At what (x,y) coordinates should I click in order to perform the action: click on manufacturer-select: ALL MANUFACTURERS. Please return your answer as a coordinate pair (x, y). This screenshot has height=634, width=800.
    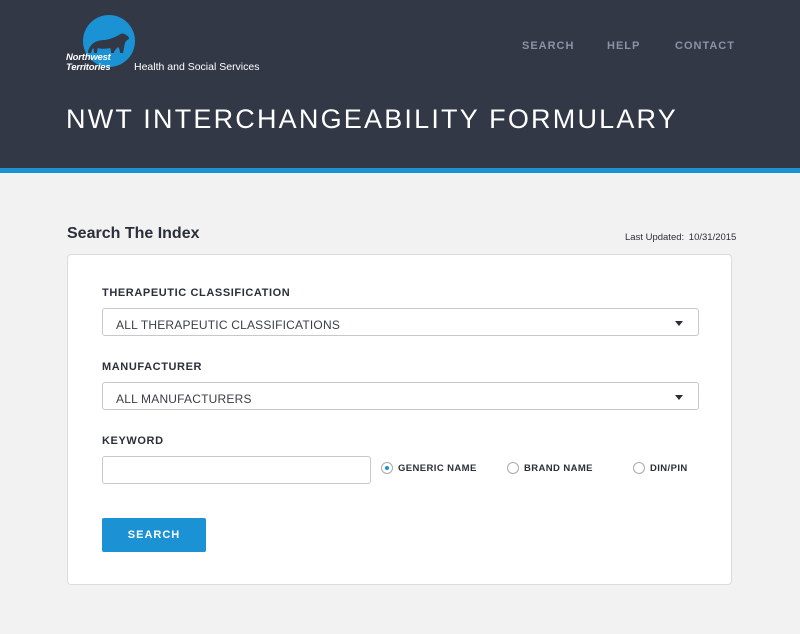
    Looking at the image, I should click on (400, 396).